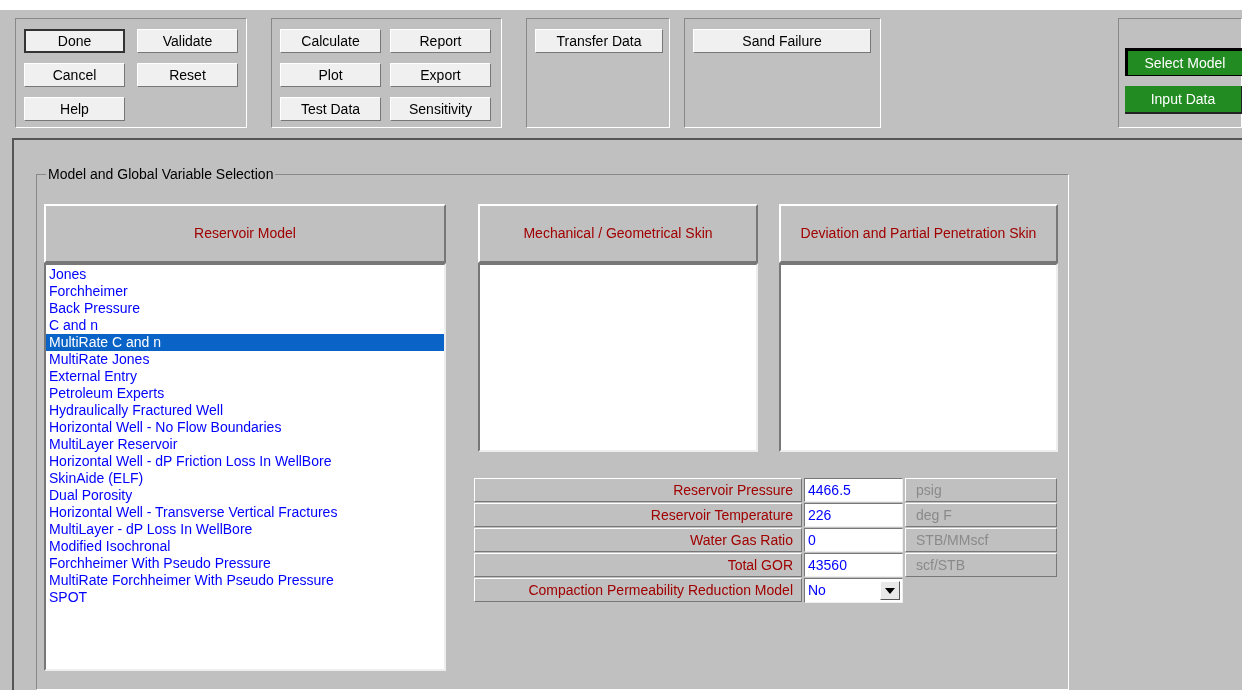 The image size is (1242, 690). What do you see at coordinates (245, 478) in the screenshot?
I see `list-item: SkinAide (ELF)` at bounding box center [245, 478].